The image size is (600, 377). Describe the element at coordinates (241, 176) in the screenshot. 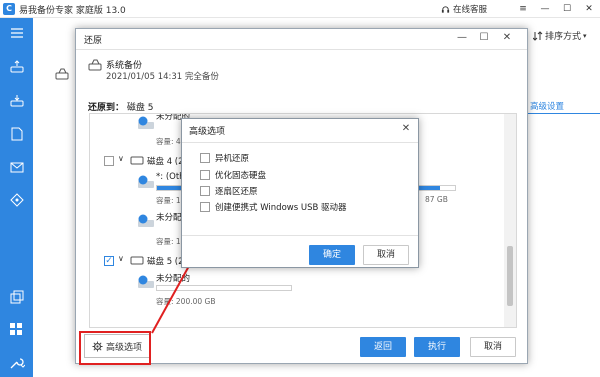

I see `option-label: 优化固态硬盘` at that location.